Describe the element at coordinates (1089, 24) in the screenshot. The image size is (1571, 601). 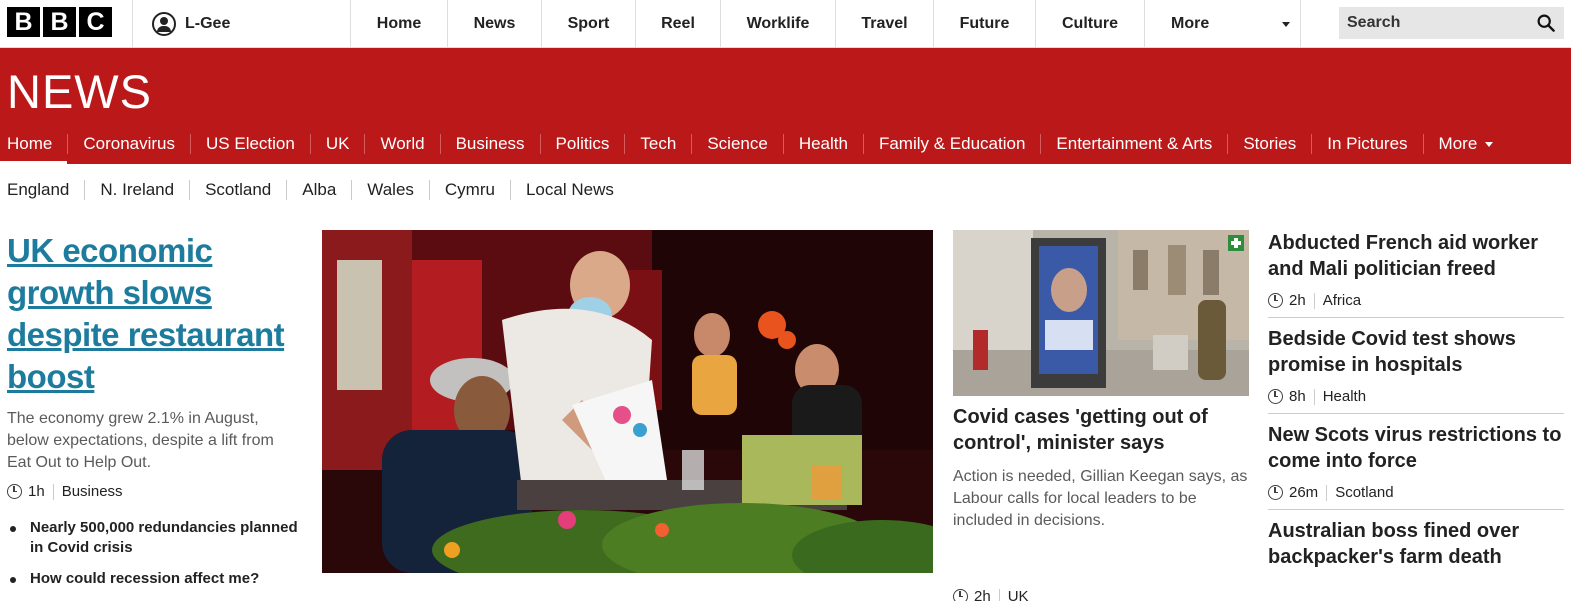
I see `topnav-culture: Culture` at that location.